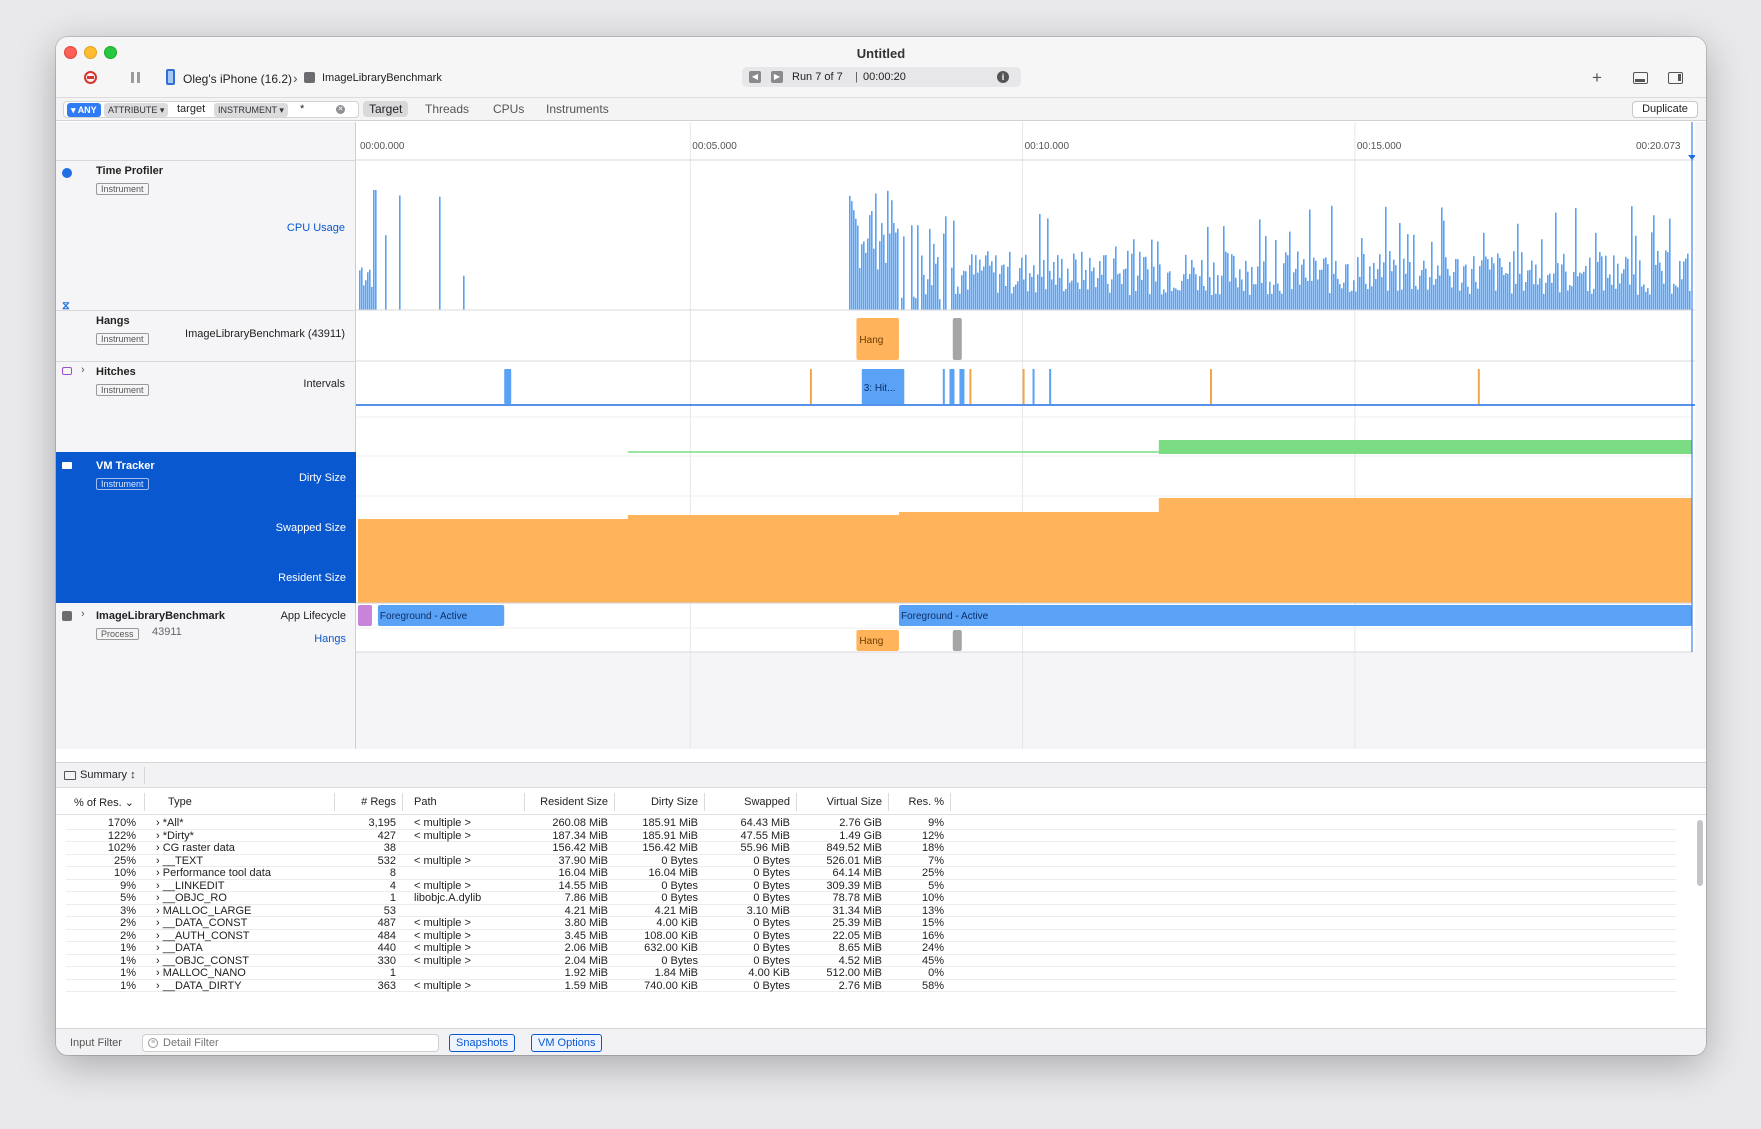 The height and width of the screenshot is (1129, 1761). Describe the element at coordinates (382, 78) in the screenshot. I see `target-selector: ImageLibraryBenchmark` at that location.